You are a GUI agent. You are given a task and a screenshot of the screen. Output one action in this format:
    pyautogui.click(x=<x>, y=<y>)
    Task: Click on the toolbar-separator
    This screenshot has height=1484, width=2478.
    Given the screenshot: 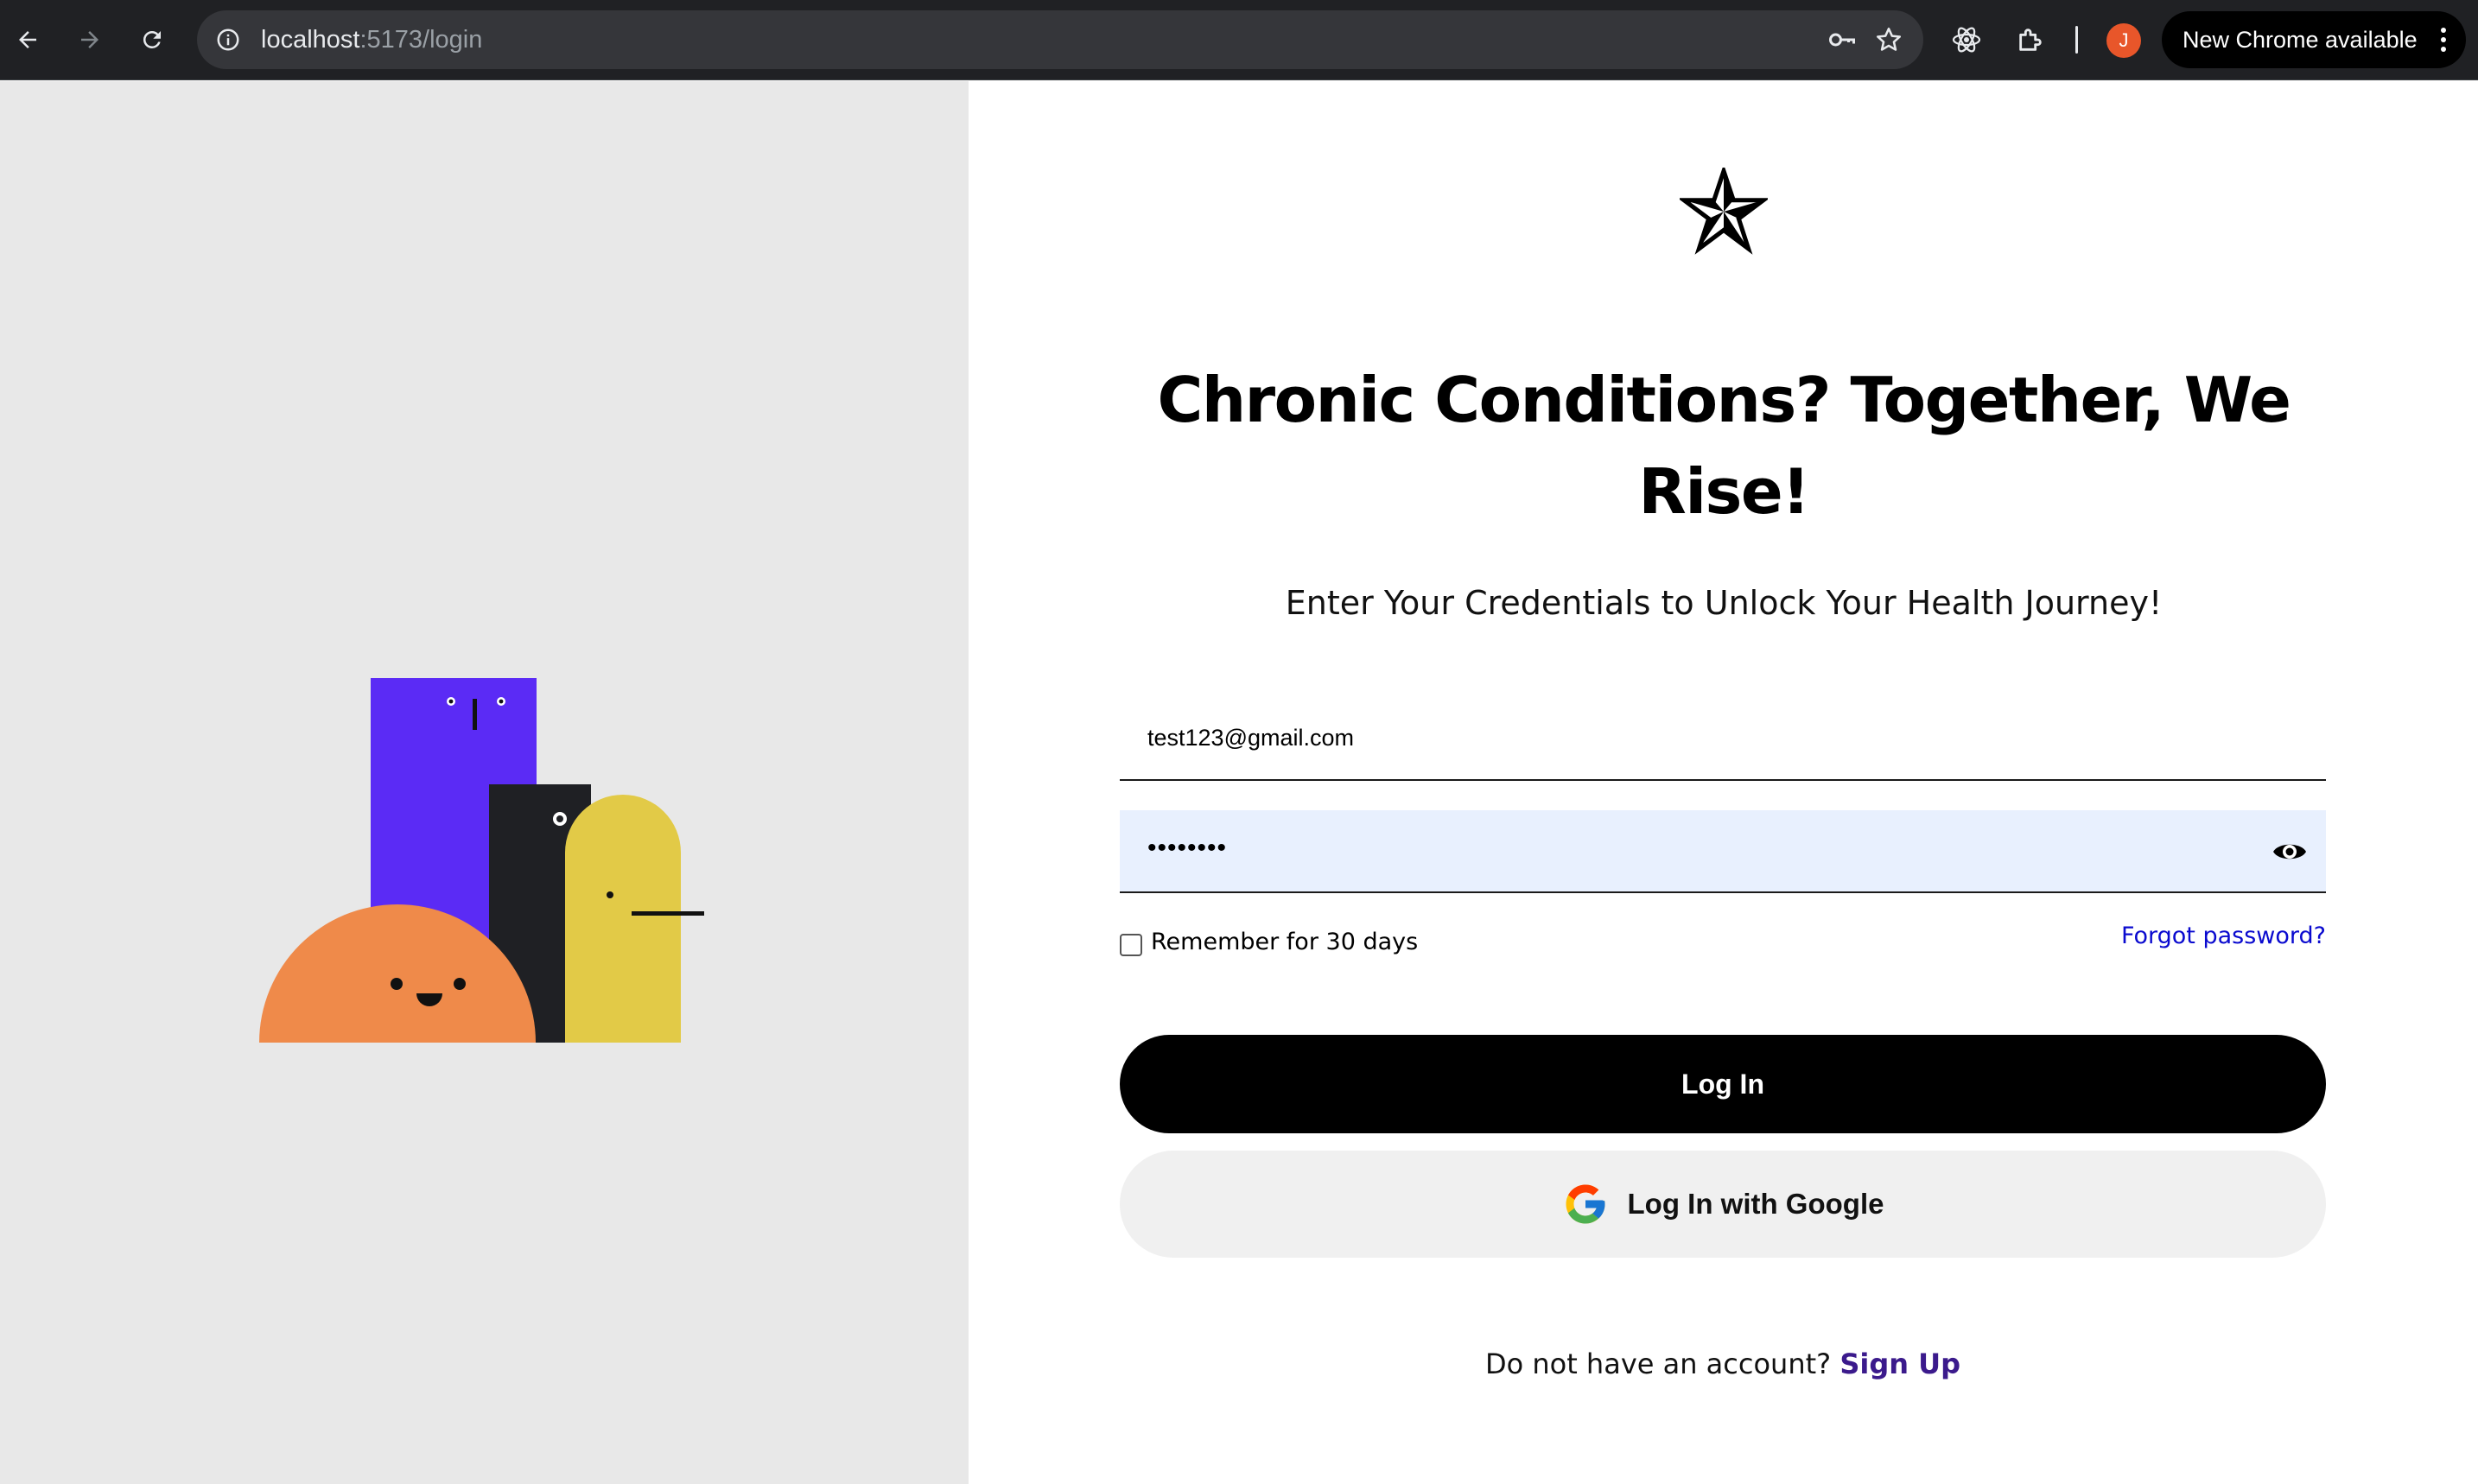 What is the action you would take?
    pyautogui.click(x=2076, y=40)
    